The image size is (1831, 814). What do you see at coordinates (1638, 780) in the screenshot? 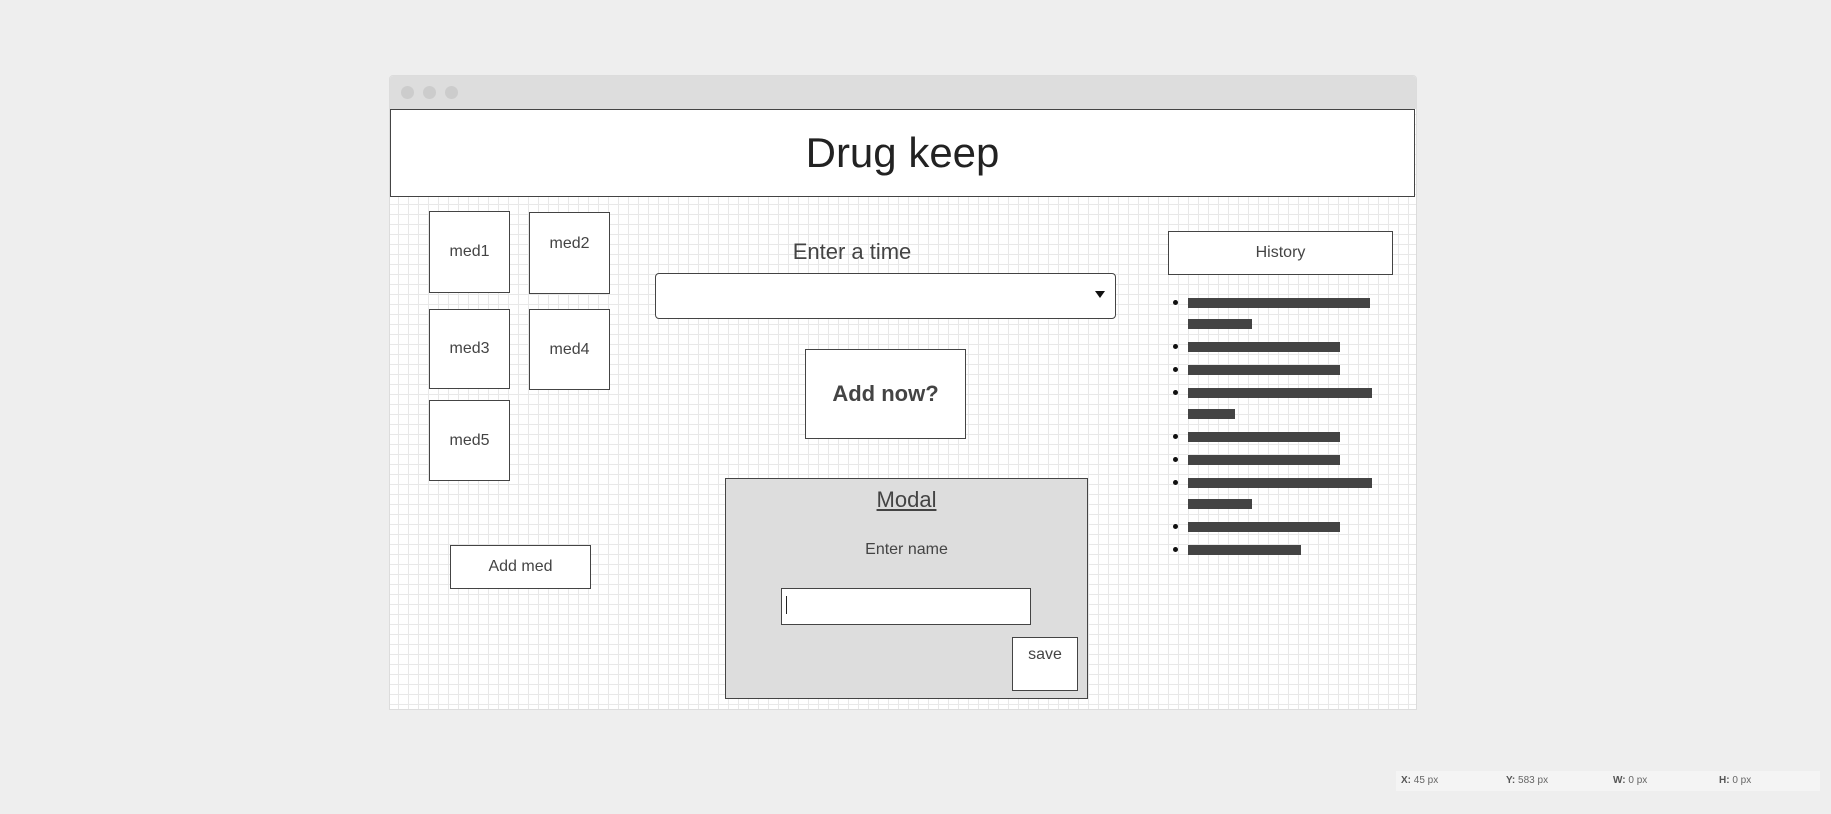
I see `status-w-value: 0 px` at bounding box center [1638, 780].